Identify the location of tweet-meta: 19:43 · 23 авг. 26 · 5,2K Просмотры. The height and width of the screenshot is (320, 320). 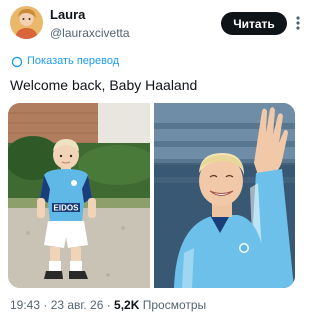
(108, 305).